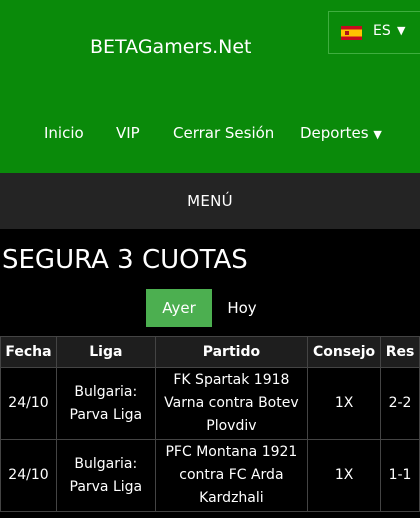  Describe the element at coordinates (179, 308) in the screenshot. I see `tab-yesterday: Ayer` at that location.